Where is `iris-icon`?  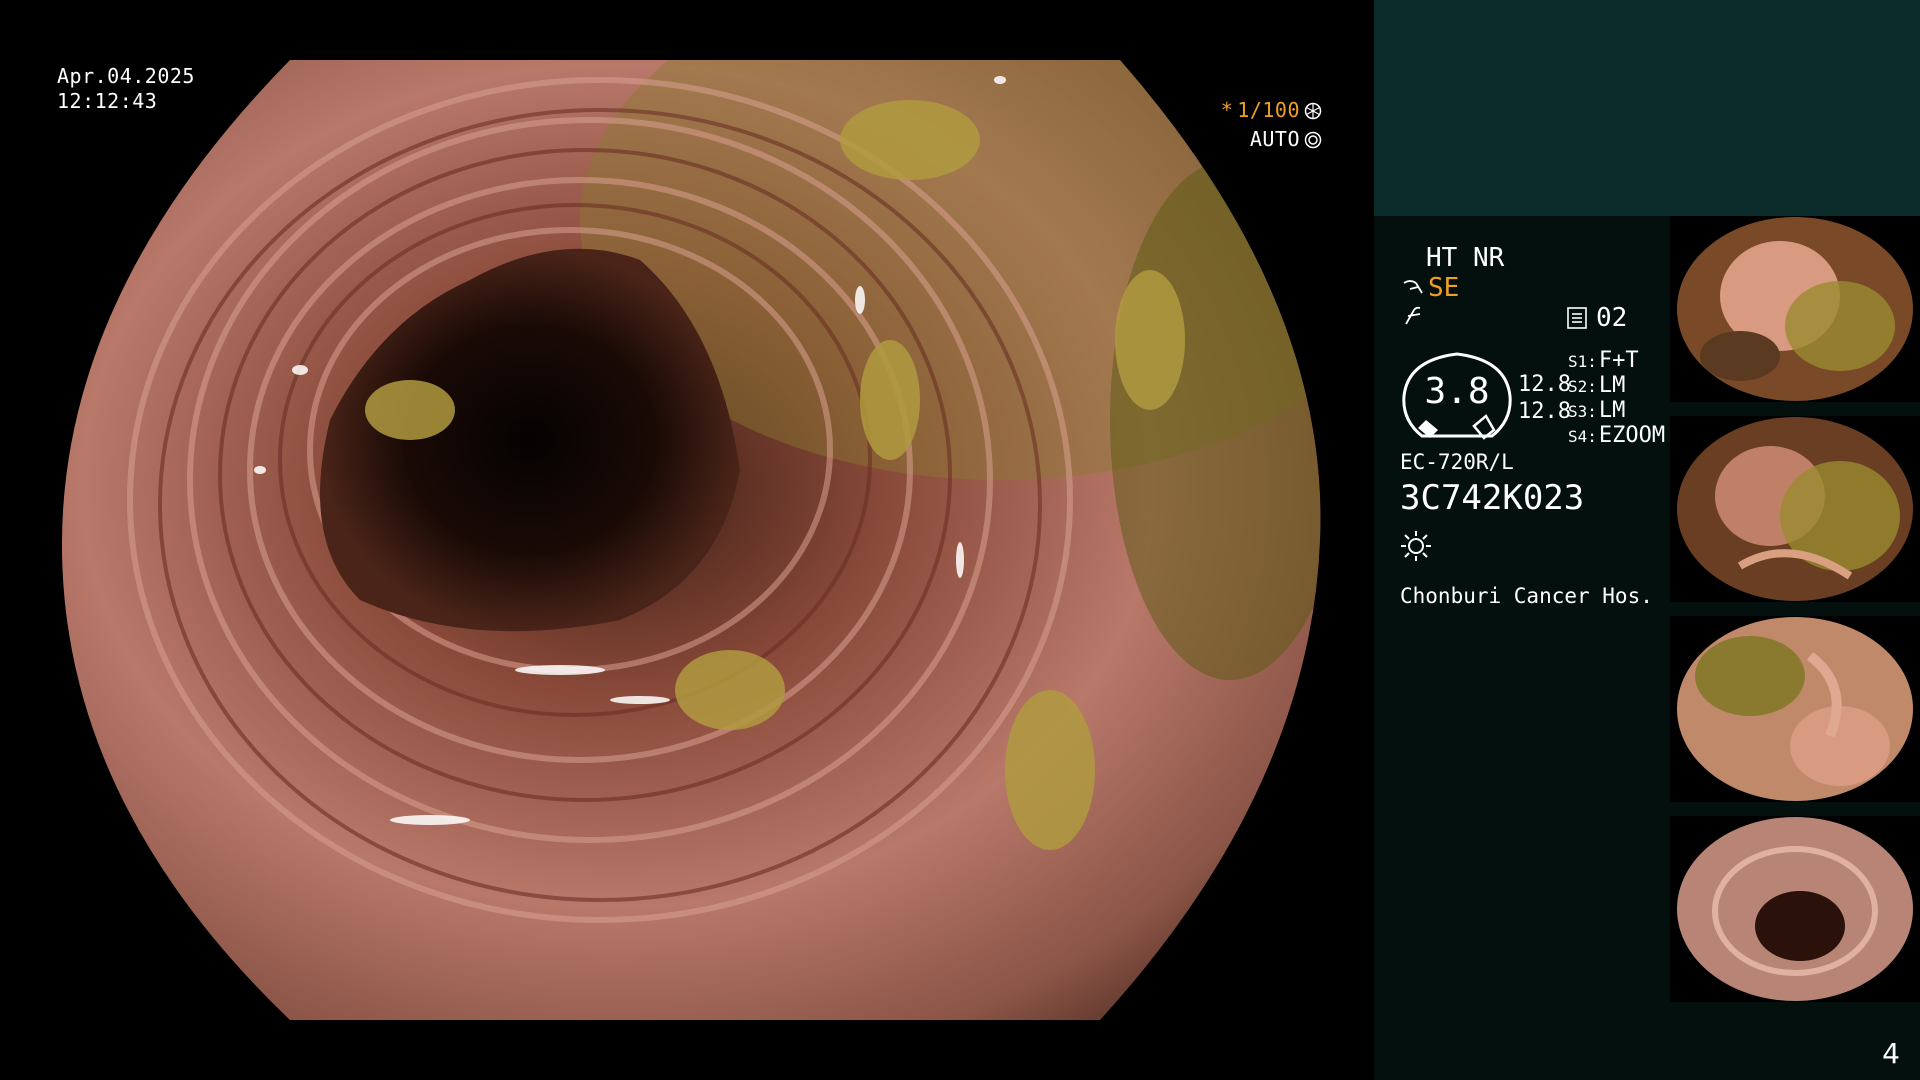 iris-icon is located at coordinates (1313, 139).